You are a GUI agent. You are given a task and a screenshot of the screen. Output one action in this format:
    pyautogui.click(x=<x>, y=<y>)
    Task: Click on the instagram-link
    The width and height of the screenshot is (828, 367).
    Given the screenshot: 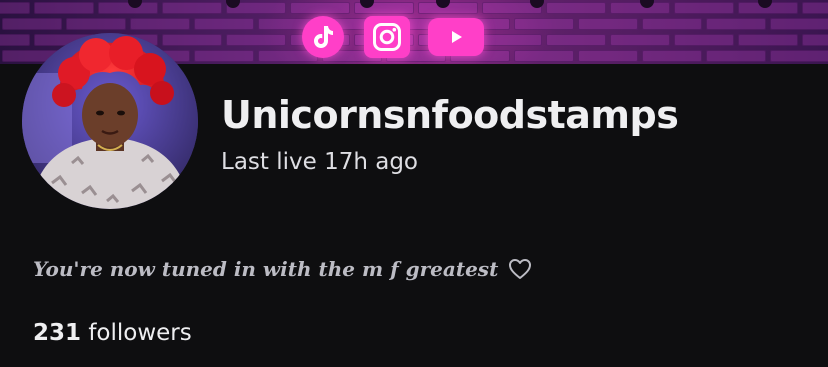 What is the action you would take?
    pyautogui.click(x=387, y=37)
    